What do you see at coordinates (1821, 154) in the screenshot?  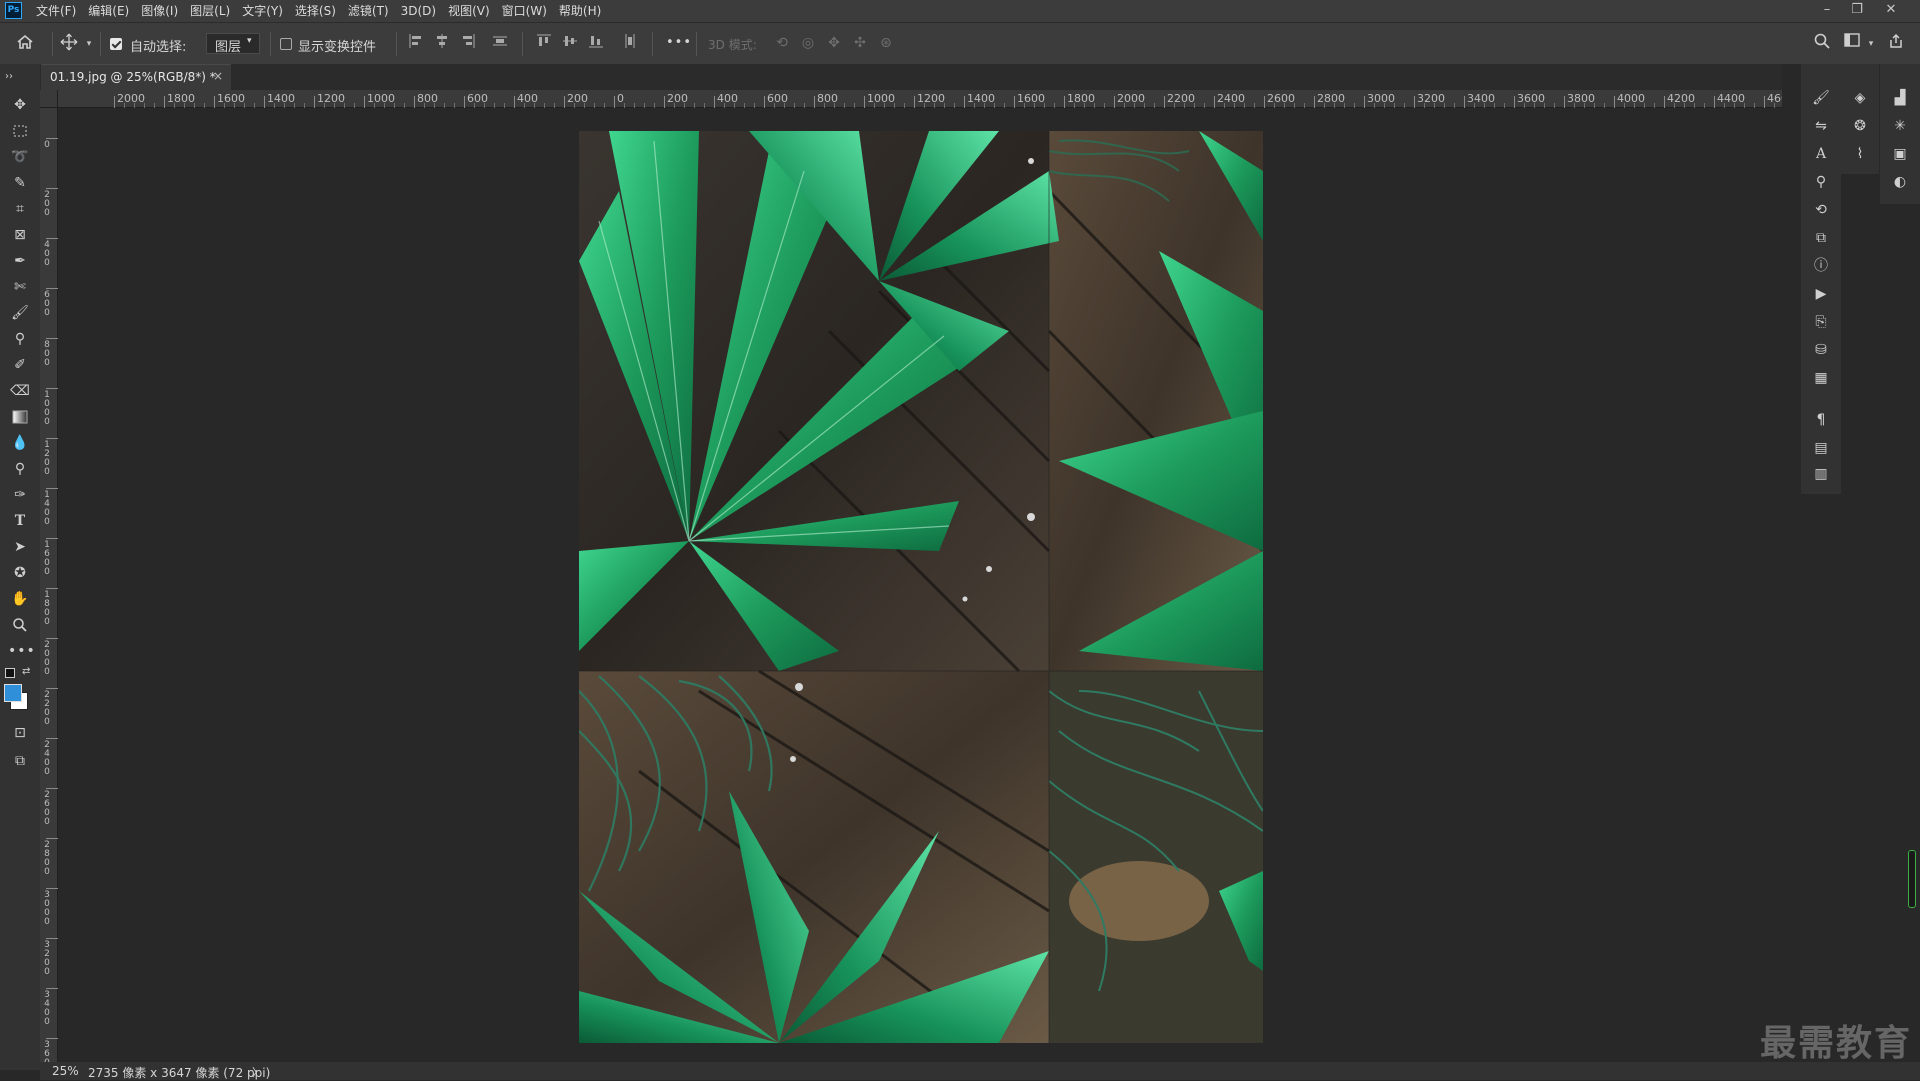 I see `character-icon: A` at bounding box center [1821, 154].